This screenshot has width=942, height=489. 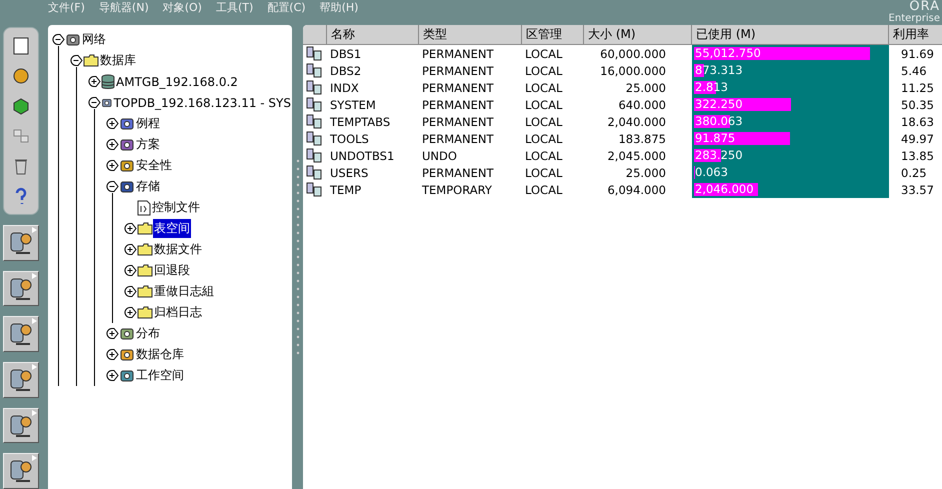 What do you see at coordinates (915, 35) in the screenshot?
I see `column-header: 利用率` at bounding box center [915, 35].